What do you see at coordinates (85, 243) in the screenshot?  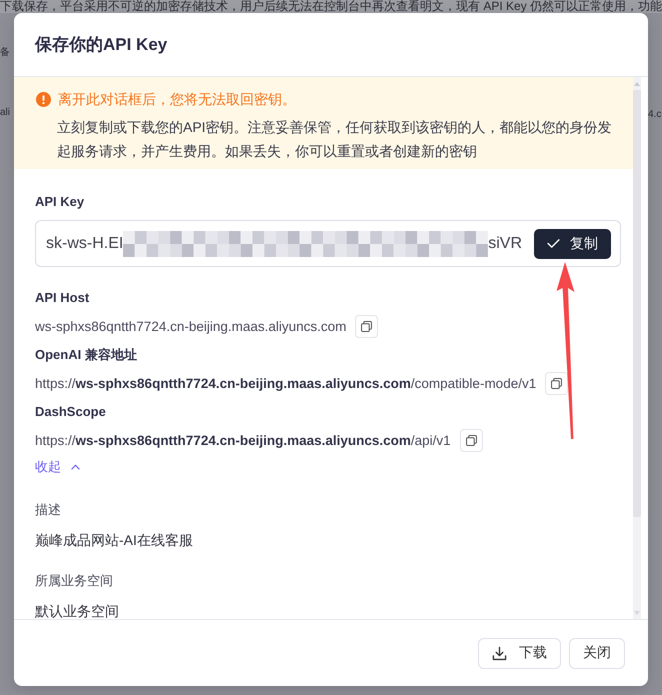 I see `api-key-text: sk-ws-H.EI` at bounding box center [85, 243].